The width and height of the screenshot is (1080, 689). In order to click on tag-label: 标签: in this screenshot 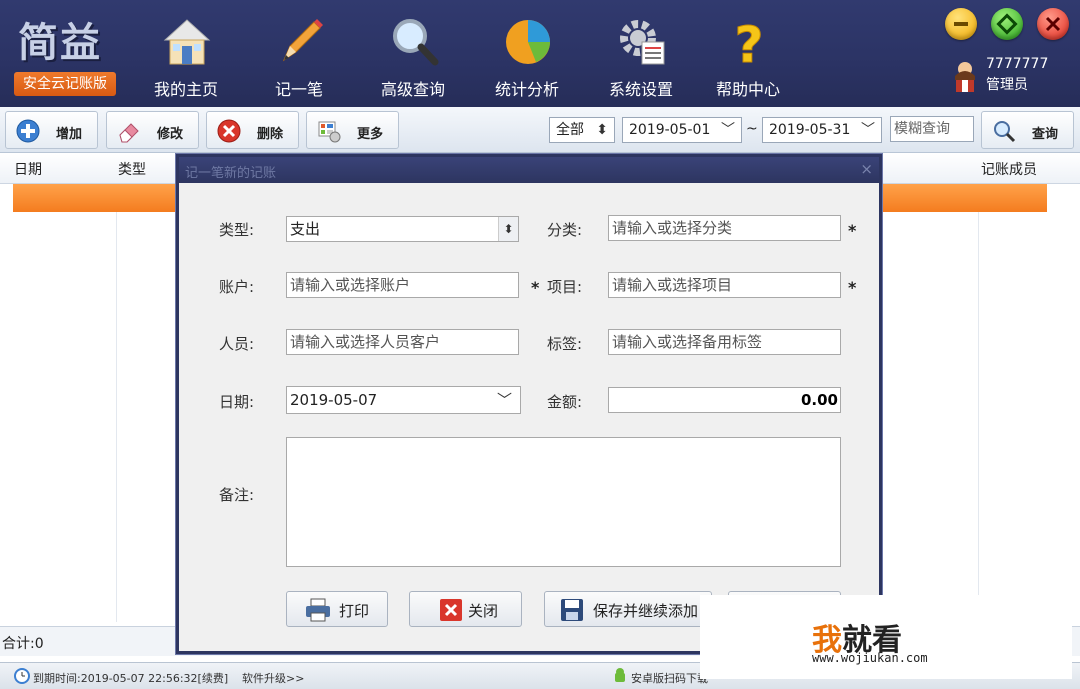, I will do `click(565, 344)`.